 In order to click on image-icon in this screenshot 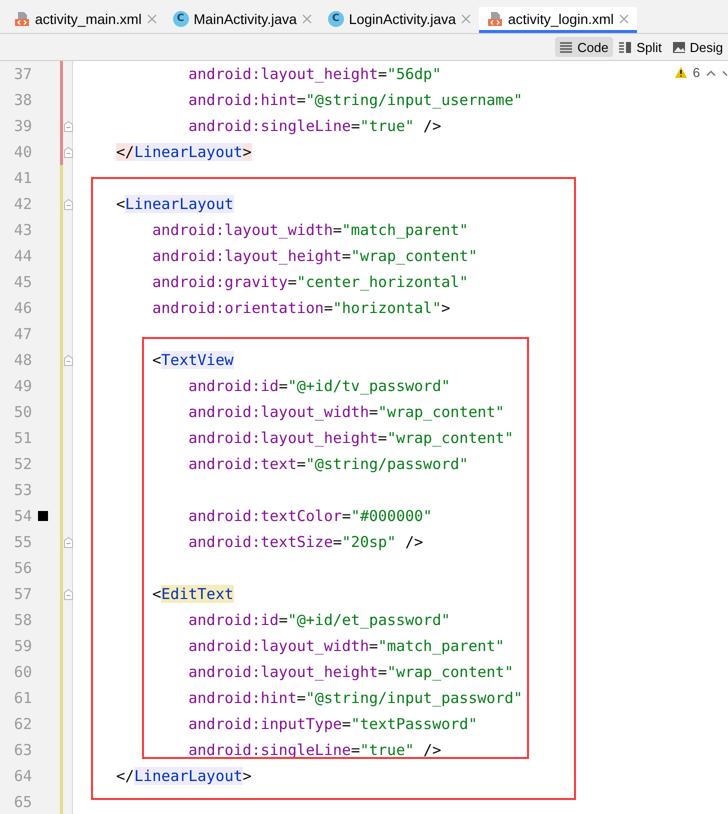, I will do `click(679, 47)`.